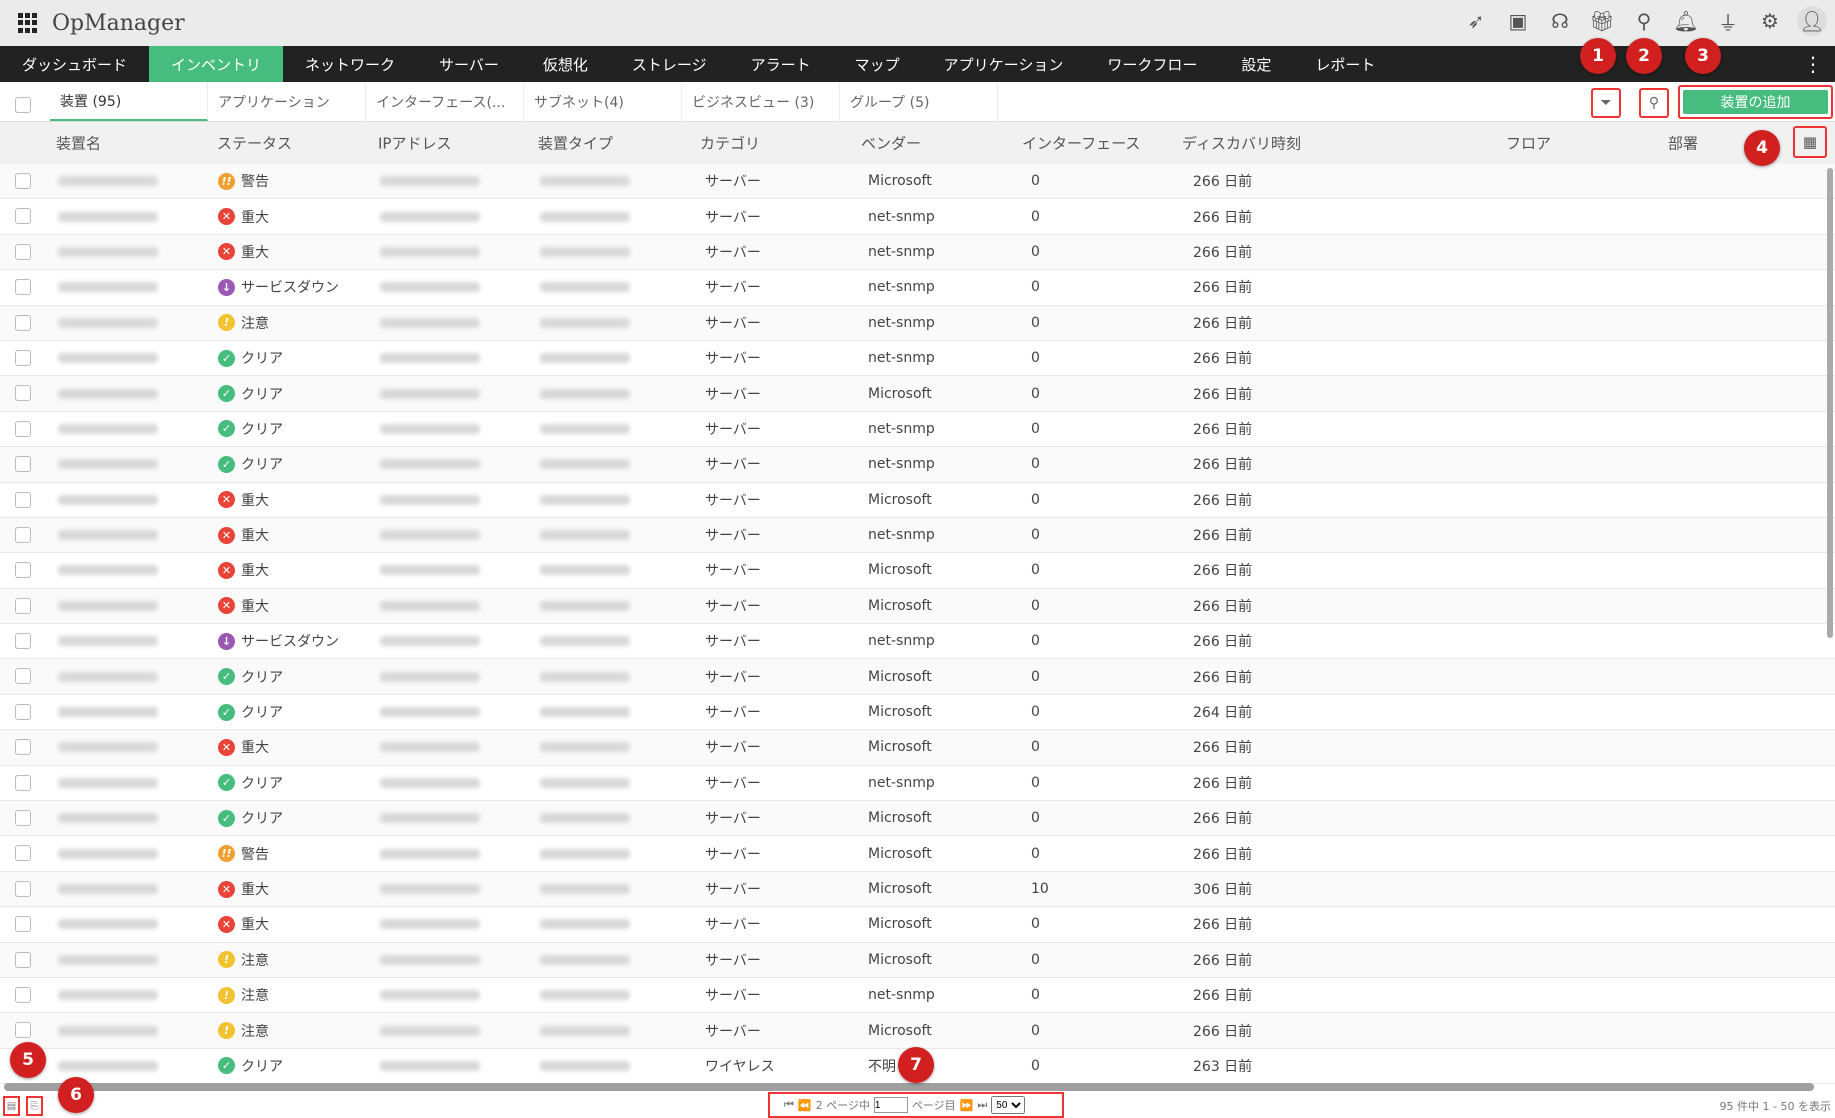 Image resolution: width=1835 pixels, height=1118 pixels. Describe the element at coordinates (891, 143) in the screenshot. I see `column-header: ベンダー` at that location.